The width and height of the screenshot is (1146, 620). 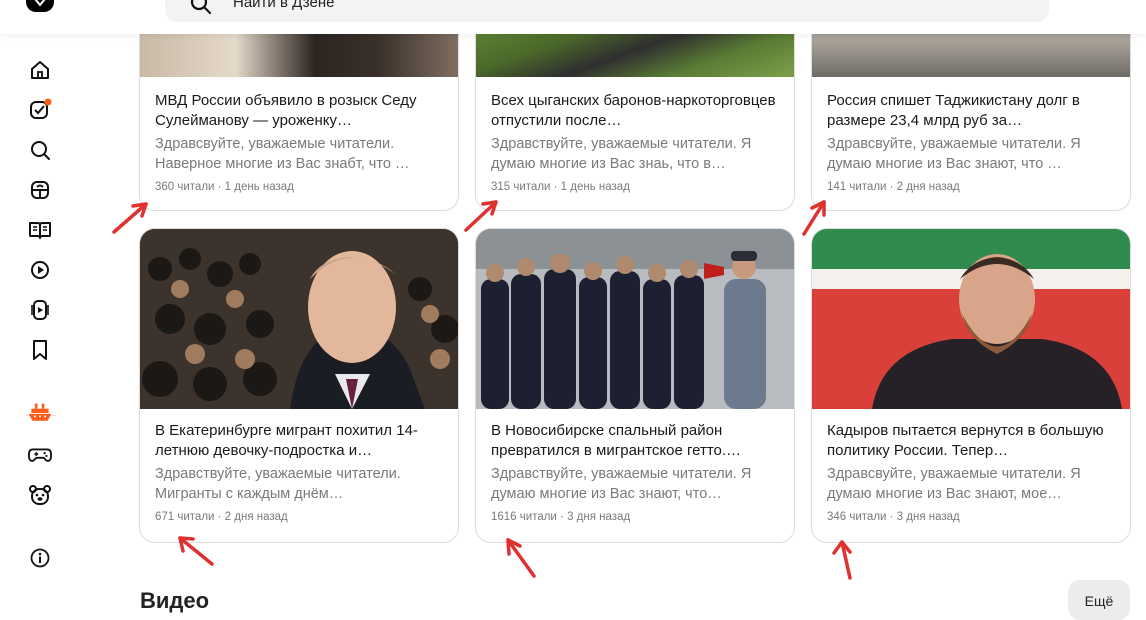 I want to click on info-icon, so click(x=40, y=558).